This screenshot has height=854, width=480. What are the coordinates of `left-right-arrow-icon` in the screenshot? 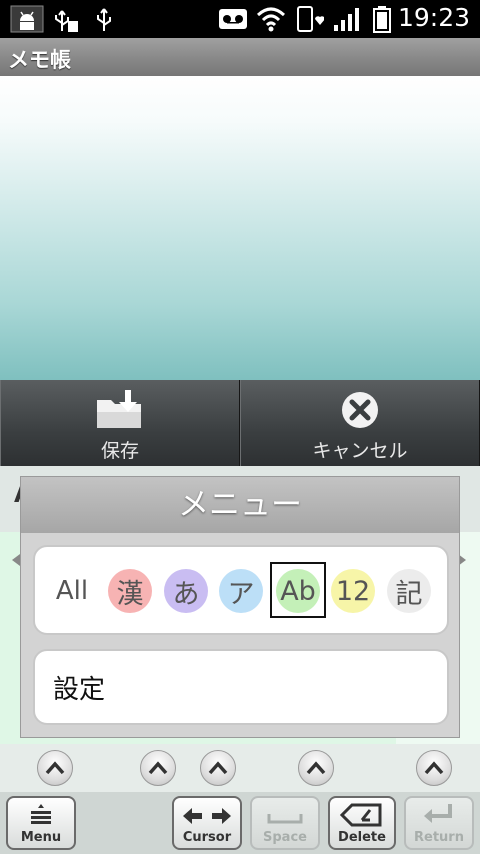 It's located at (207, 816).